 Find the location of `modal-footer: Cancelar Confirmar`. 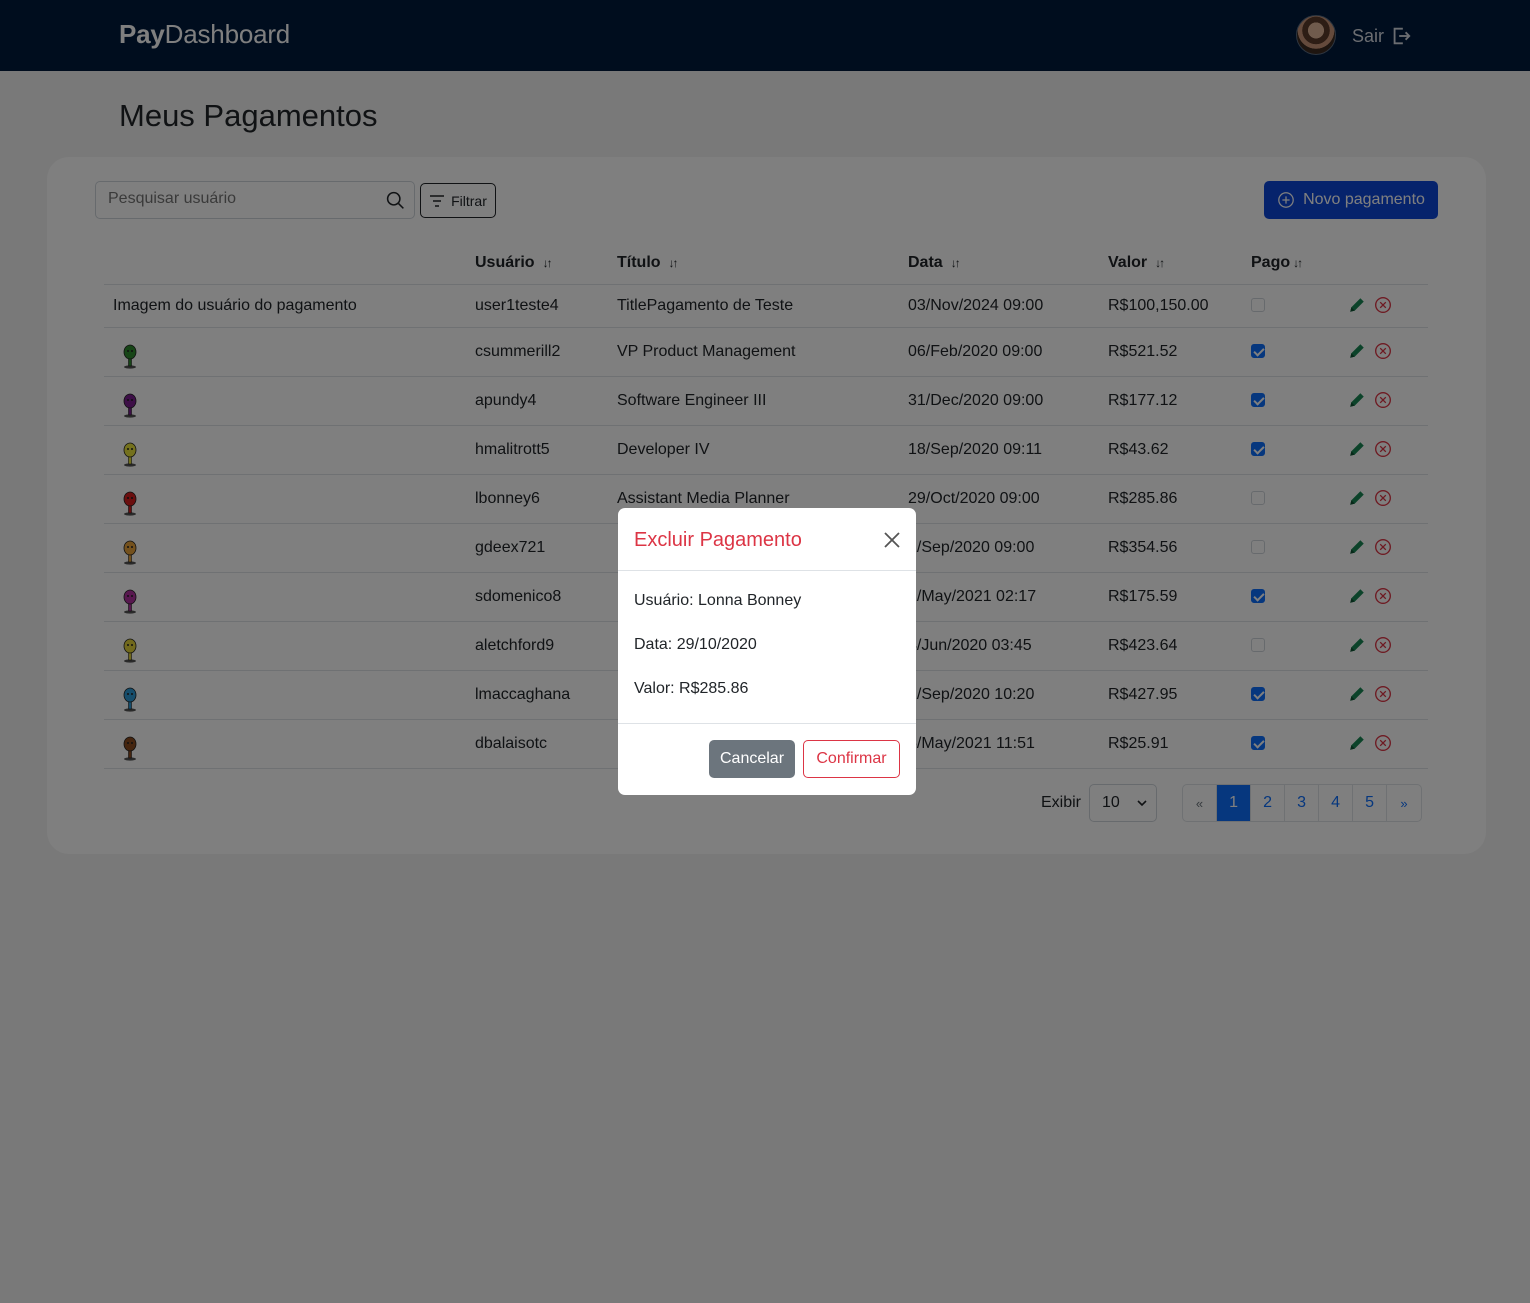

modal-footer: Cancelar Confirmar is located at coordinates (767, 759).